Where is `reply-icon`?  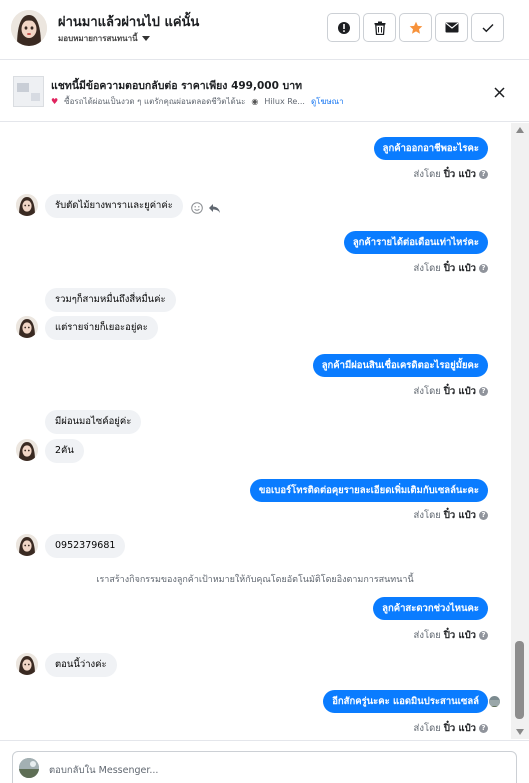 reply-icon is located at coordinates (214, 208).